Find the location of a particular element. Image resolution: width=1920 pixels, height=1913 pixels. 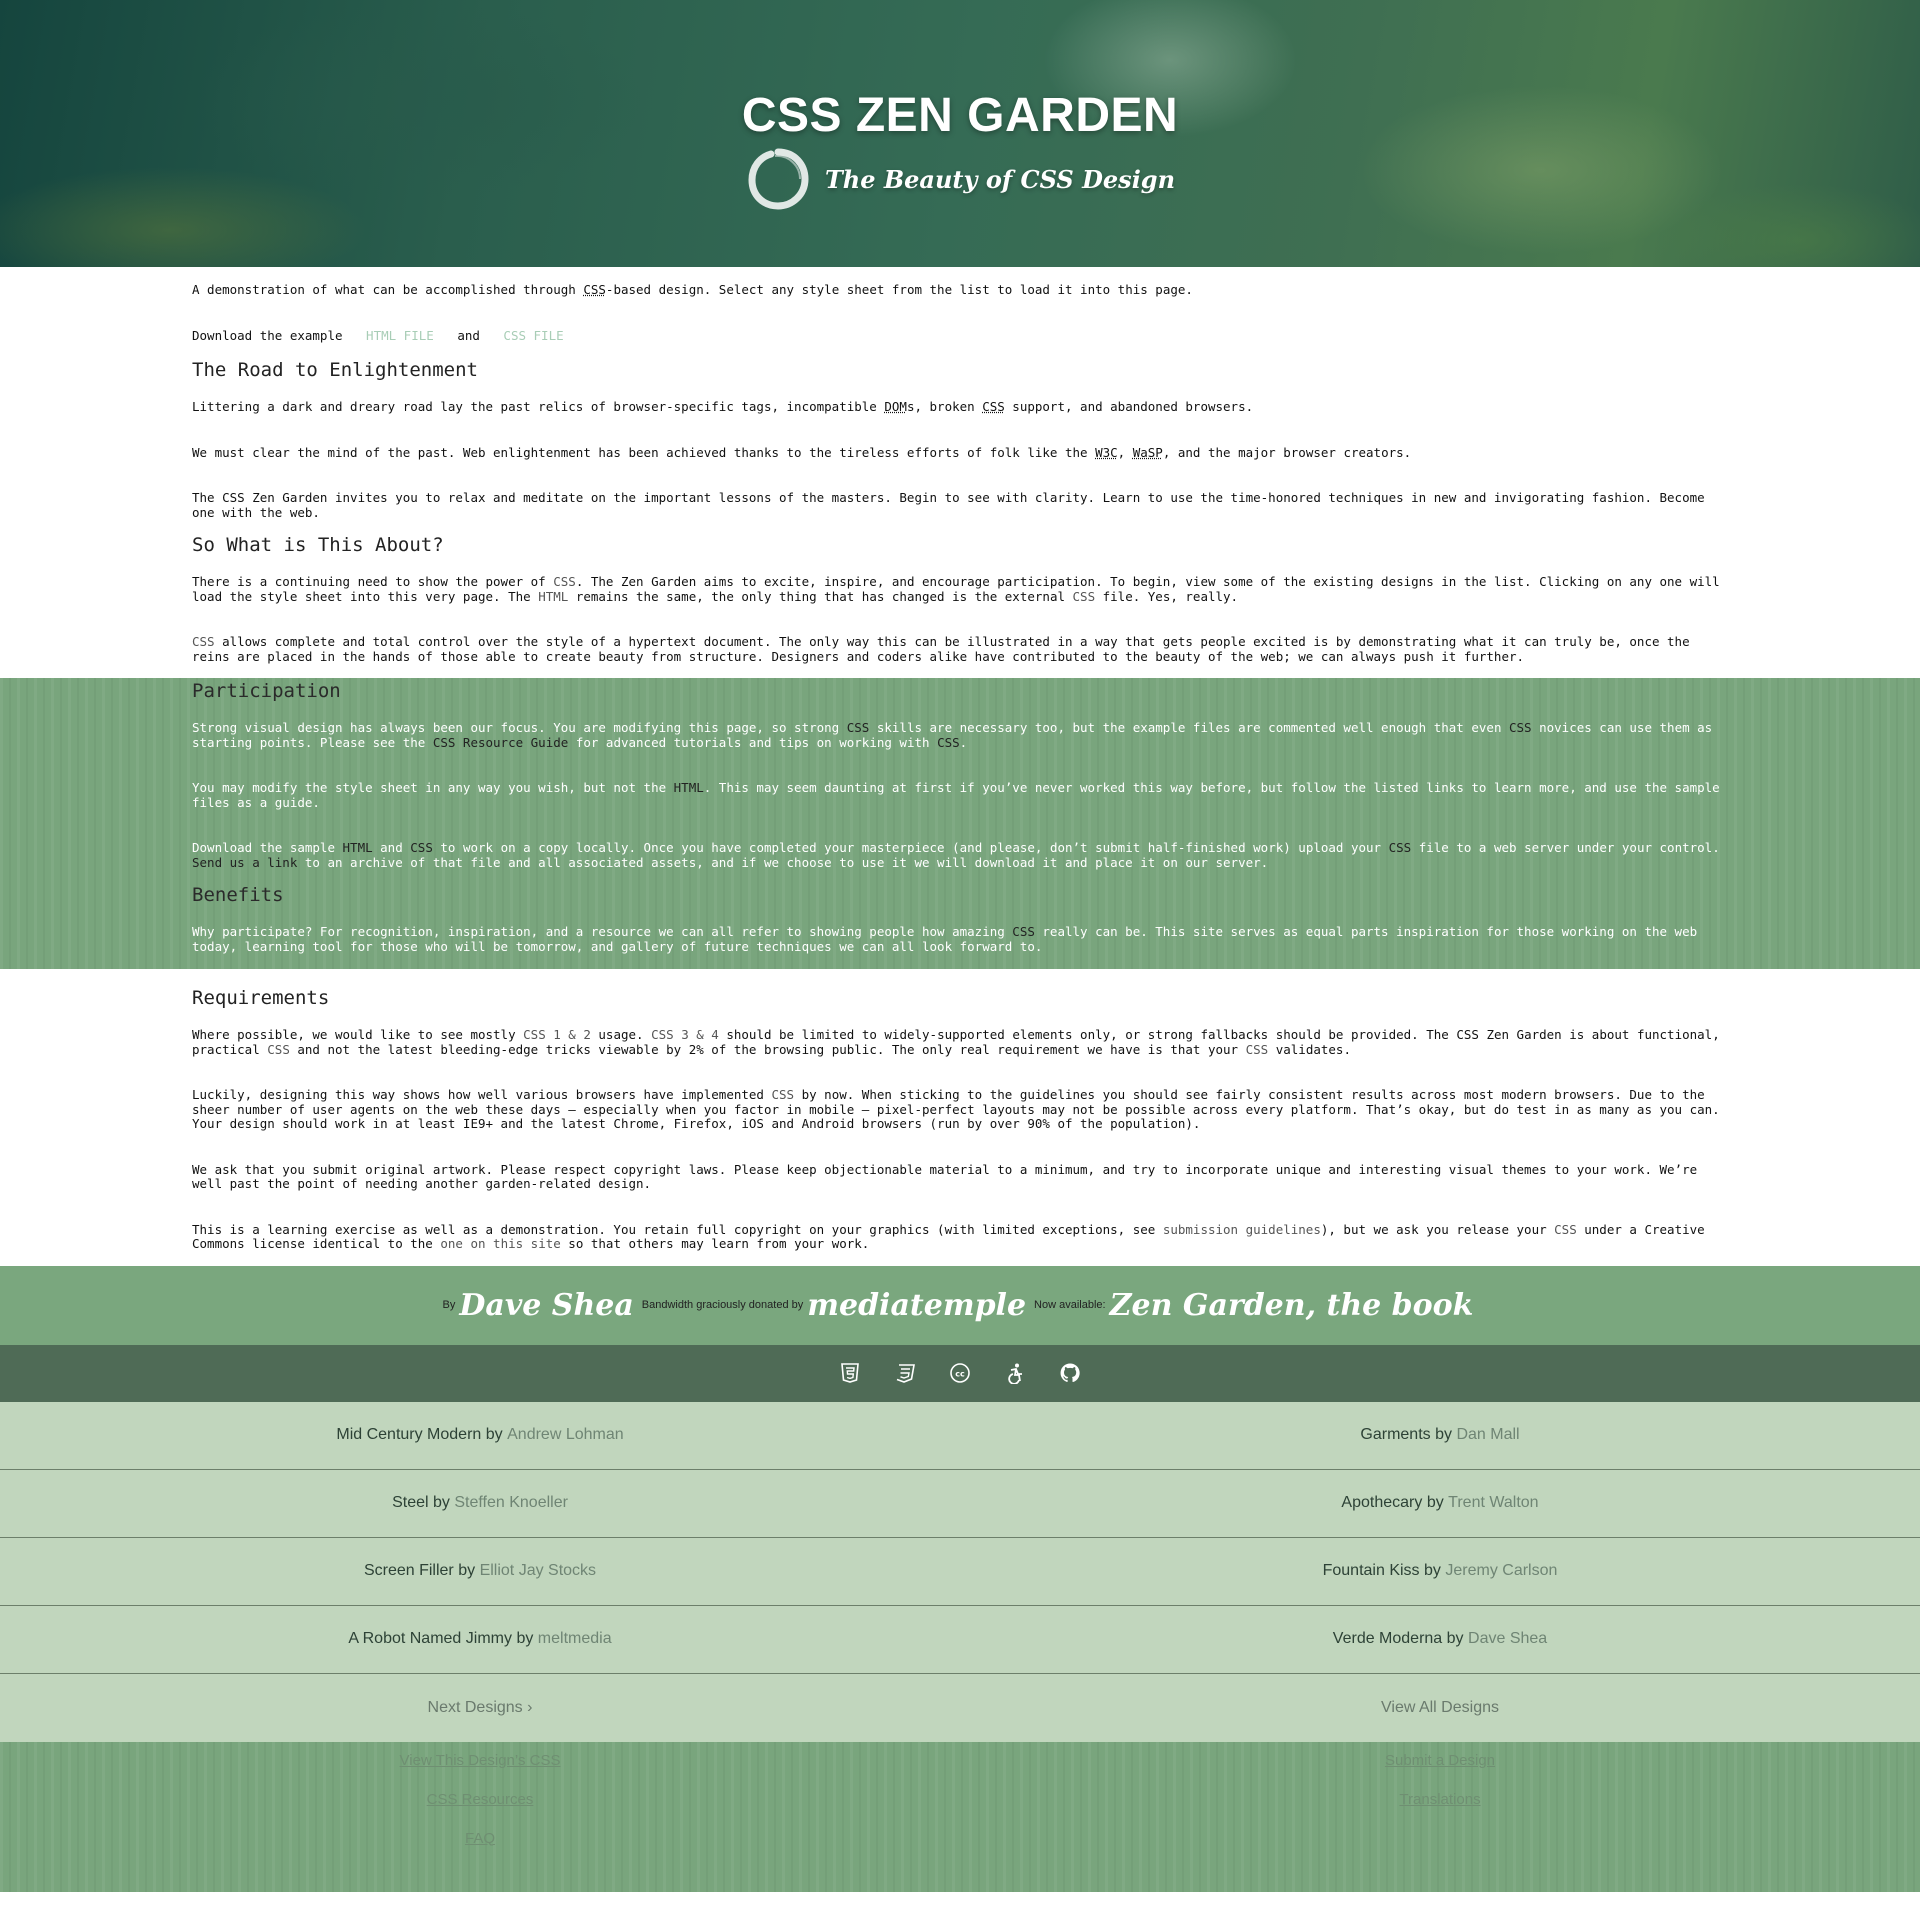

next-designs-link: Next Designs › is located at coordinates (480, 1708).